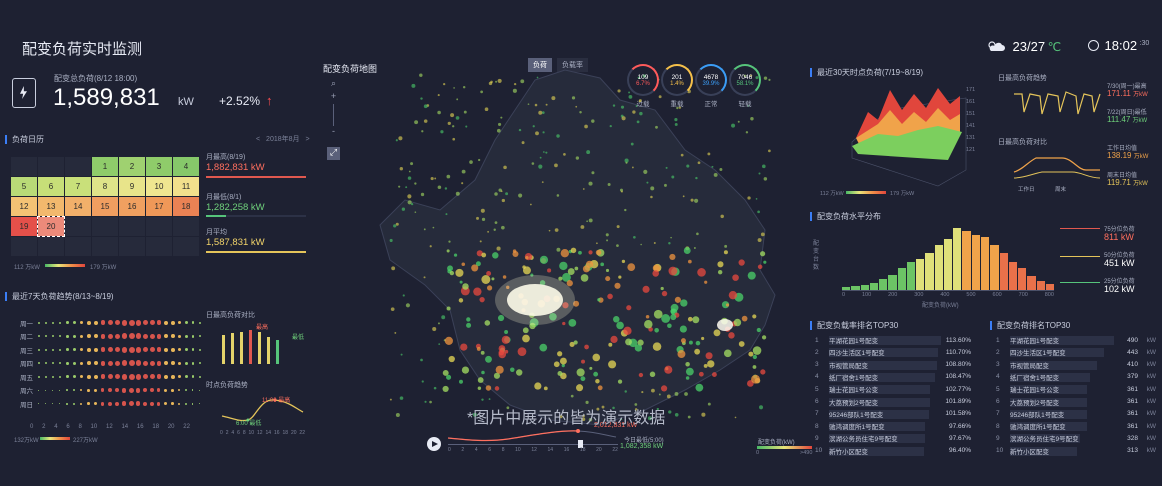 This screenshot has height=486, width=1162. I want to click on calendar-day: 15, so click(105, 206).